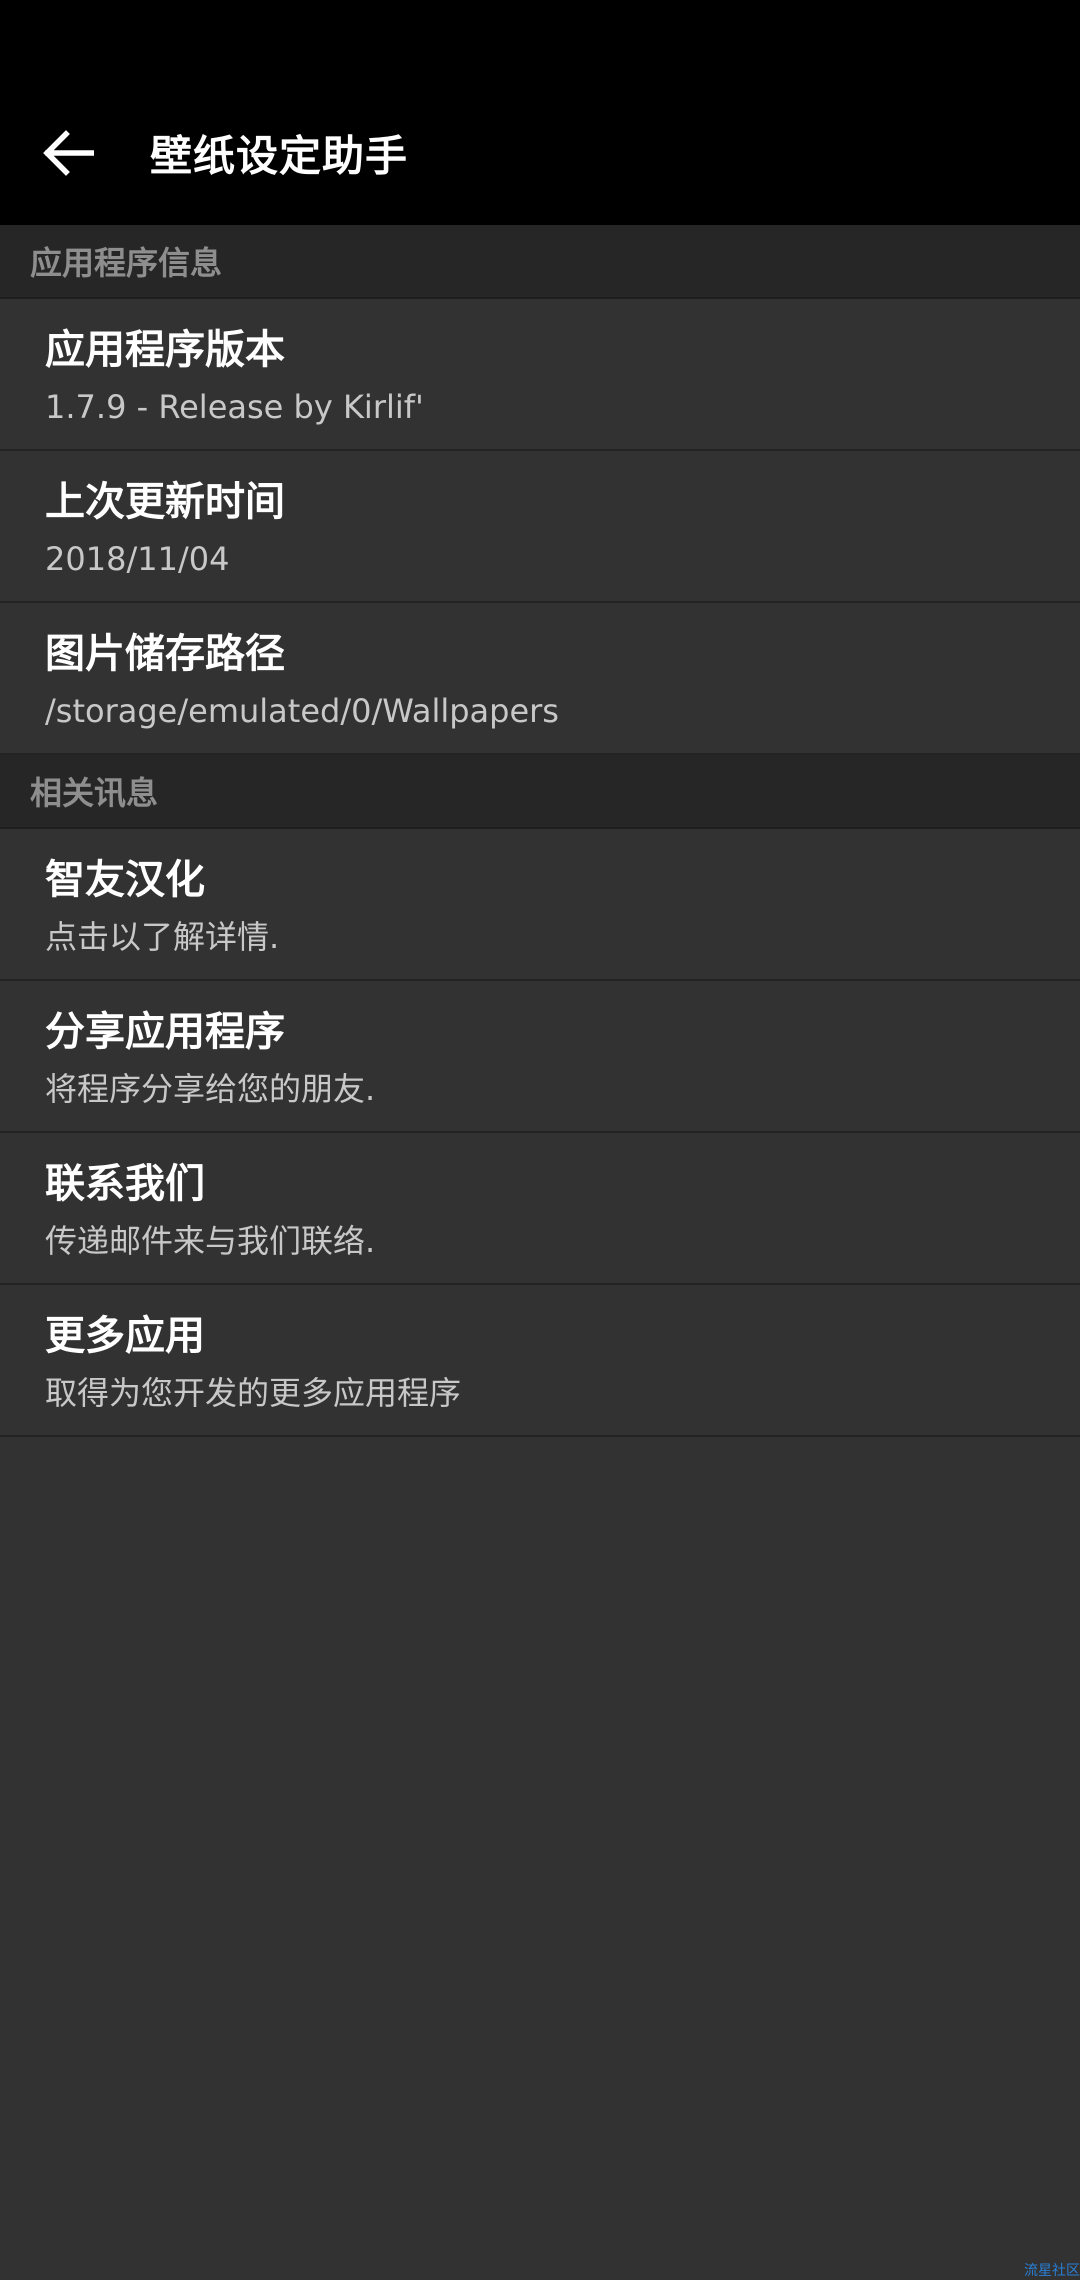 This screenshot has width=1080, height=2280. I want to click on pref-item-storage-path: 图片储存路径 /storage/emulated/0/Wallpapers, so click(540, 679).